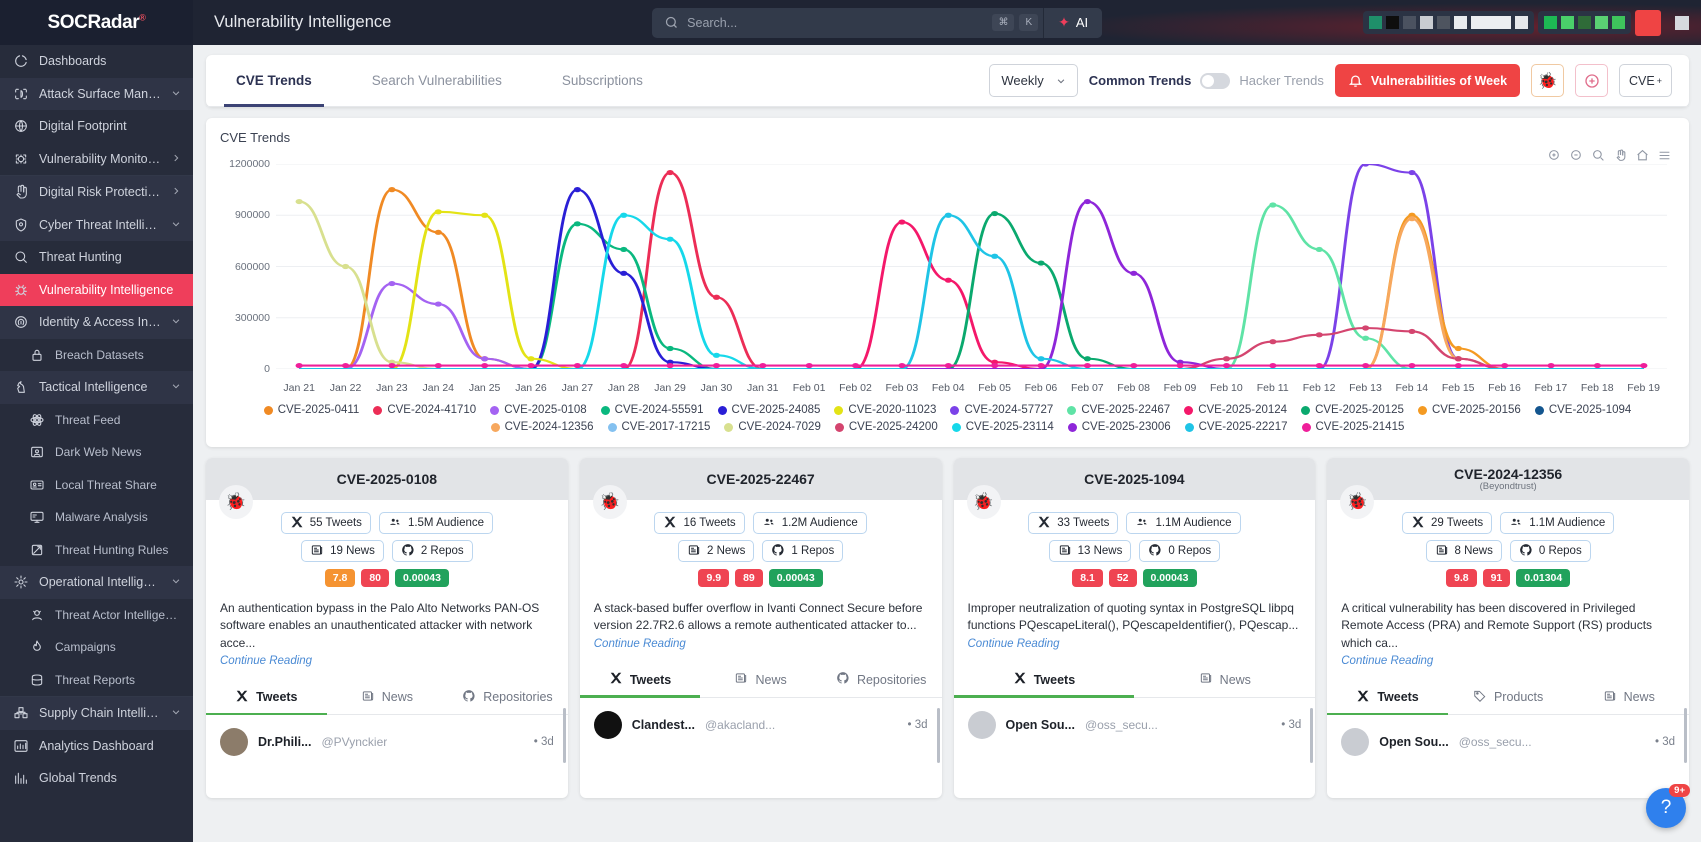  What do you see at coordinates (311, 410) in the screenshot?
I see `legend-item: CVE-2025-0411` at bounding box center [311, 410].